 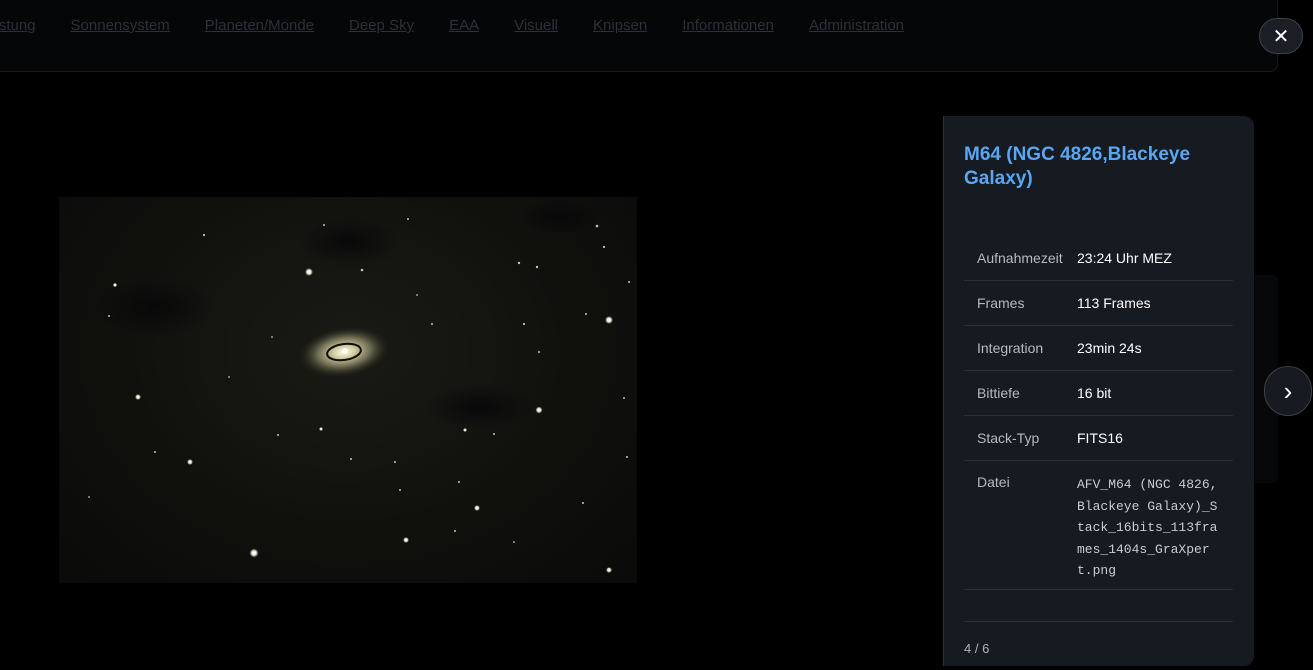 I want to click on meta-key: Integration, so click(x=1010, y=348).